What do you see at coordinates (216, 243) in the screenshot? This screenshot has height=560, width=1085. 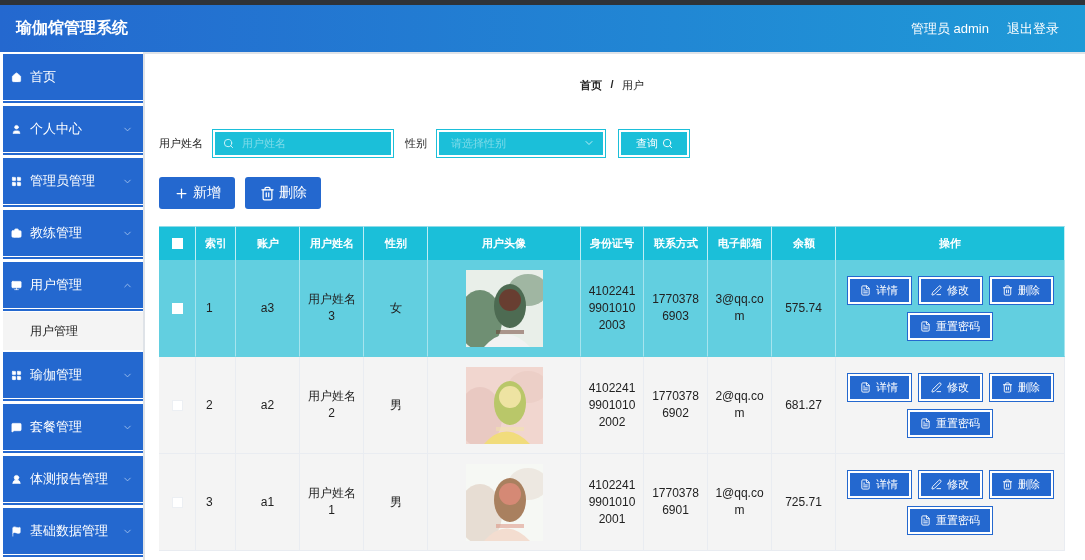 I see `column-header: 索引` at bounding box center [216, 243].